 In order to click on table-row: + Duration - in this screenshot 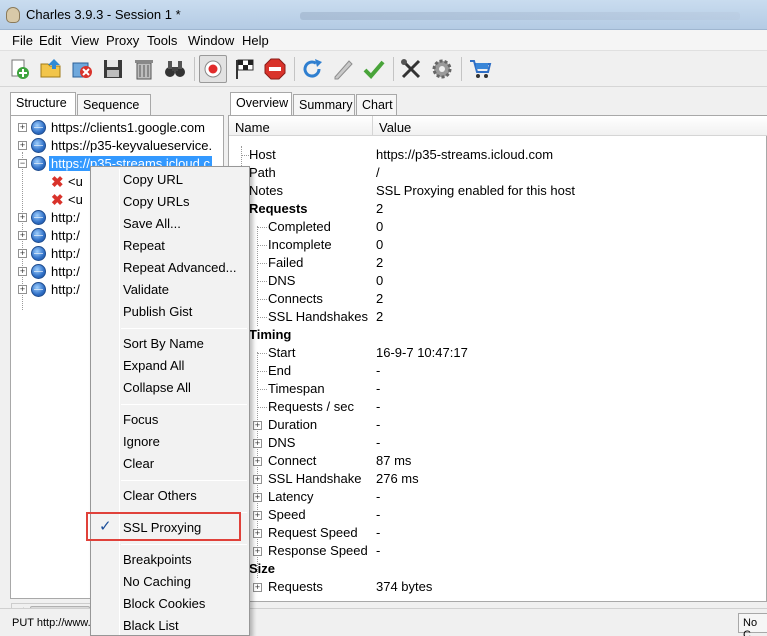, I will do `click(497, 425)`.